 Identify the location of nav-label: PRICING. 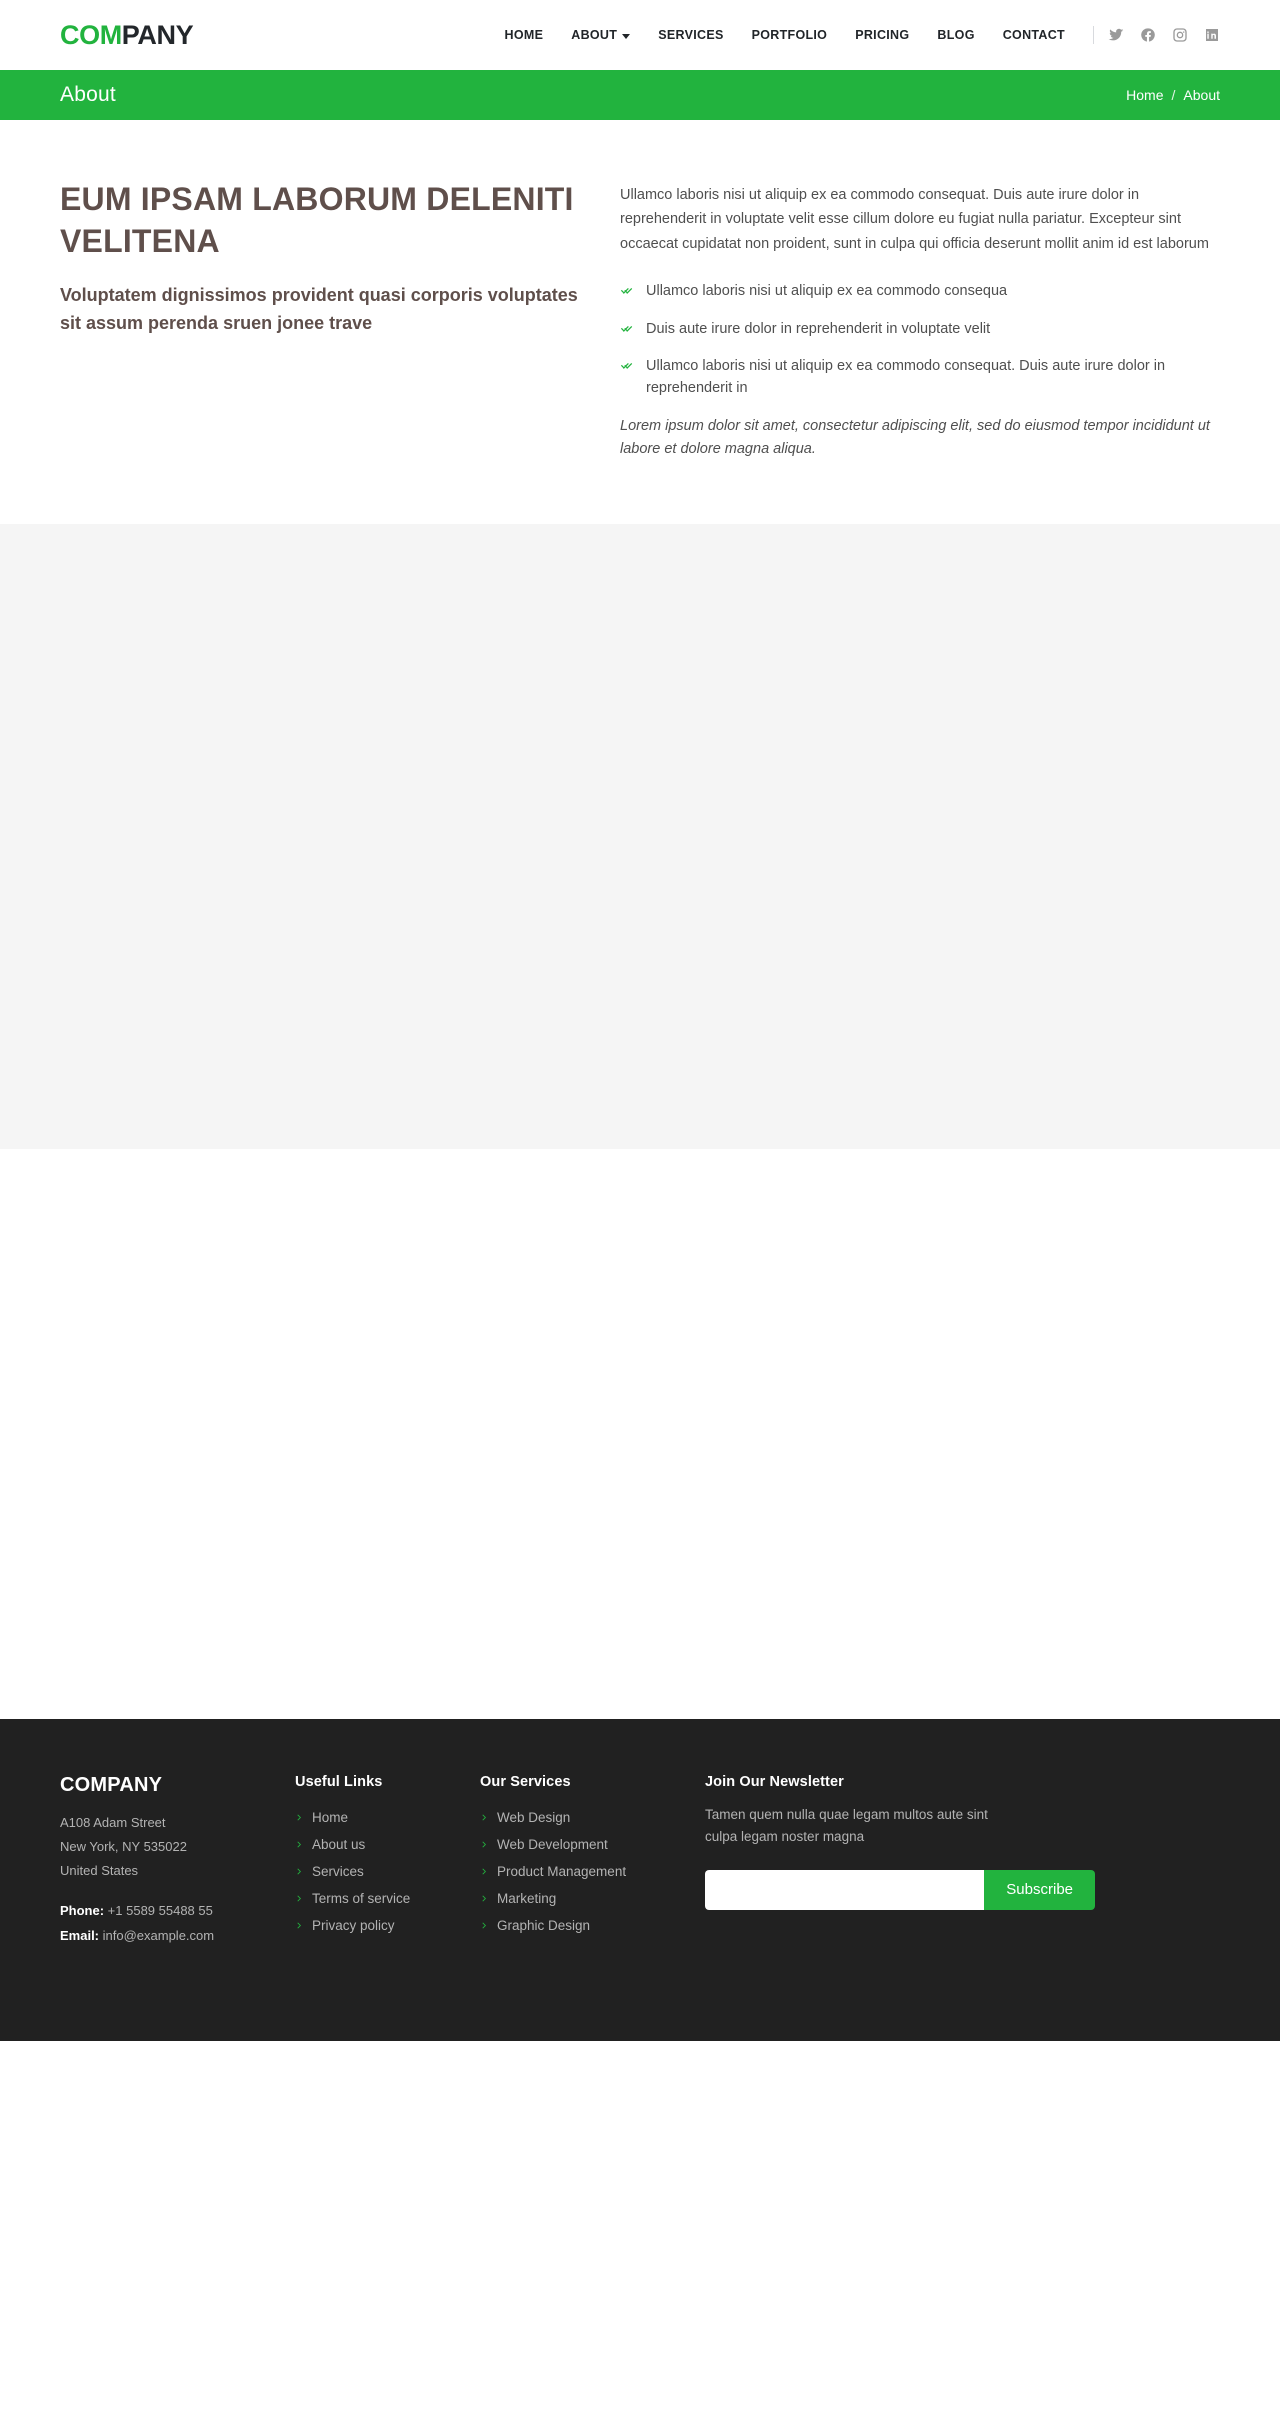
(882, 35).